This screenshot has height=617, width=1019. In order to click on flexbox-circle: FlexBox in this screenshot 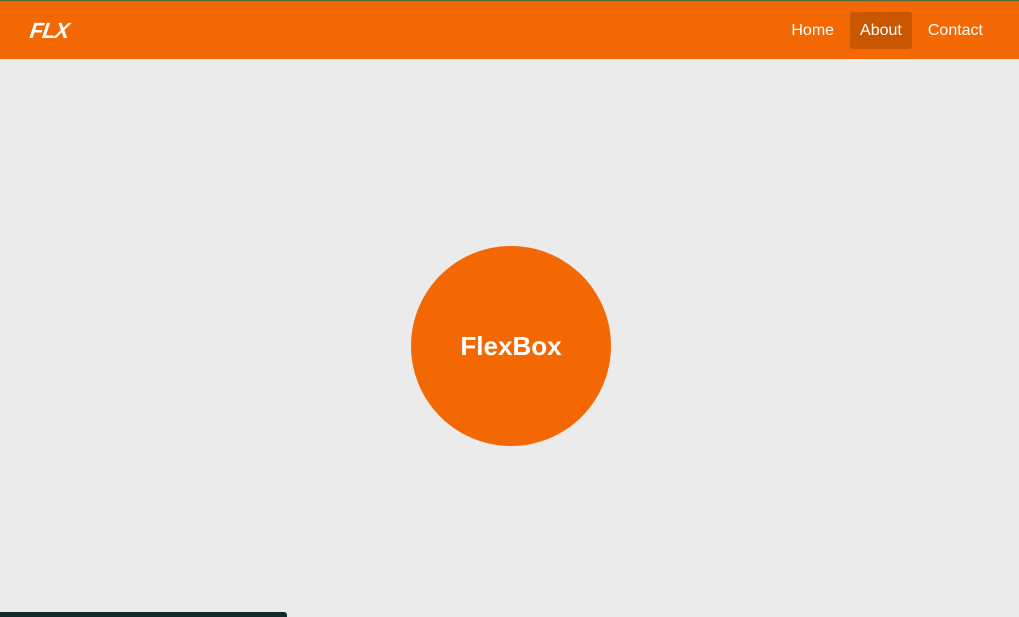, I will do `click(511, 346)`.